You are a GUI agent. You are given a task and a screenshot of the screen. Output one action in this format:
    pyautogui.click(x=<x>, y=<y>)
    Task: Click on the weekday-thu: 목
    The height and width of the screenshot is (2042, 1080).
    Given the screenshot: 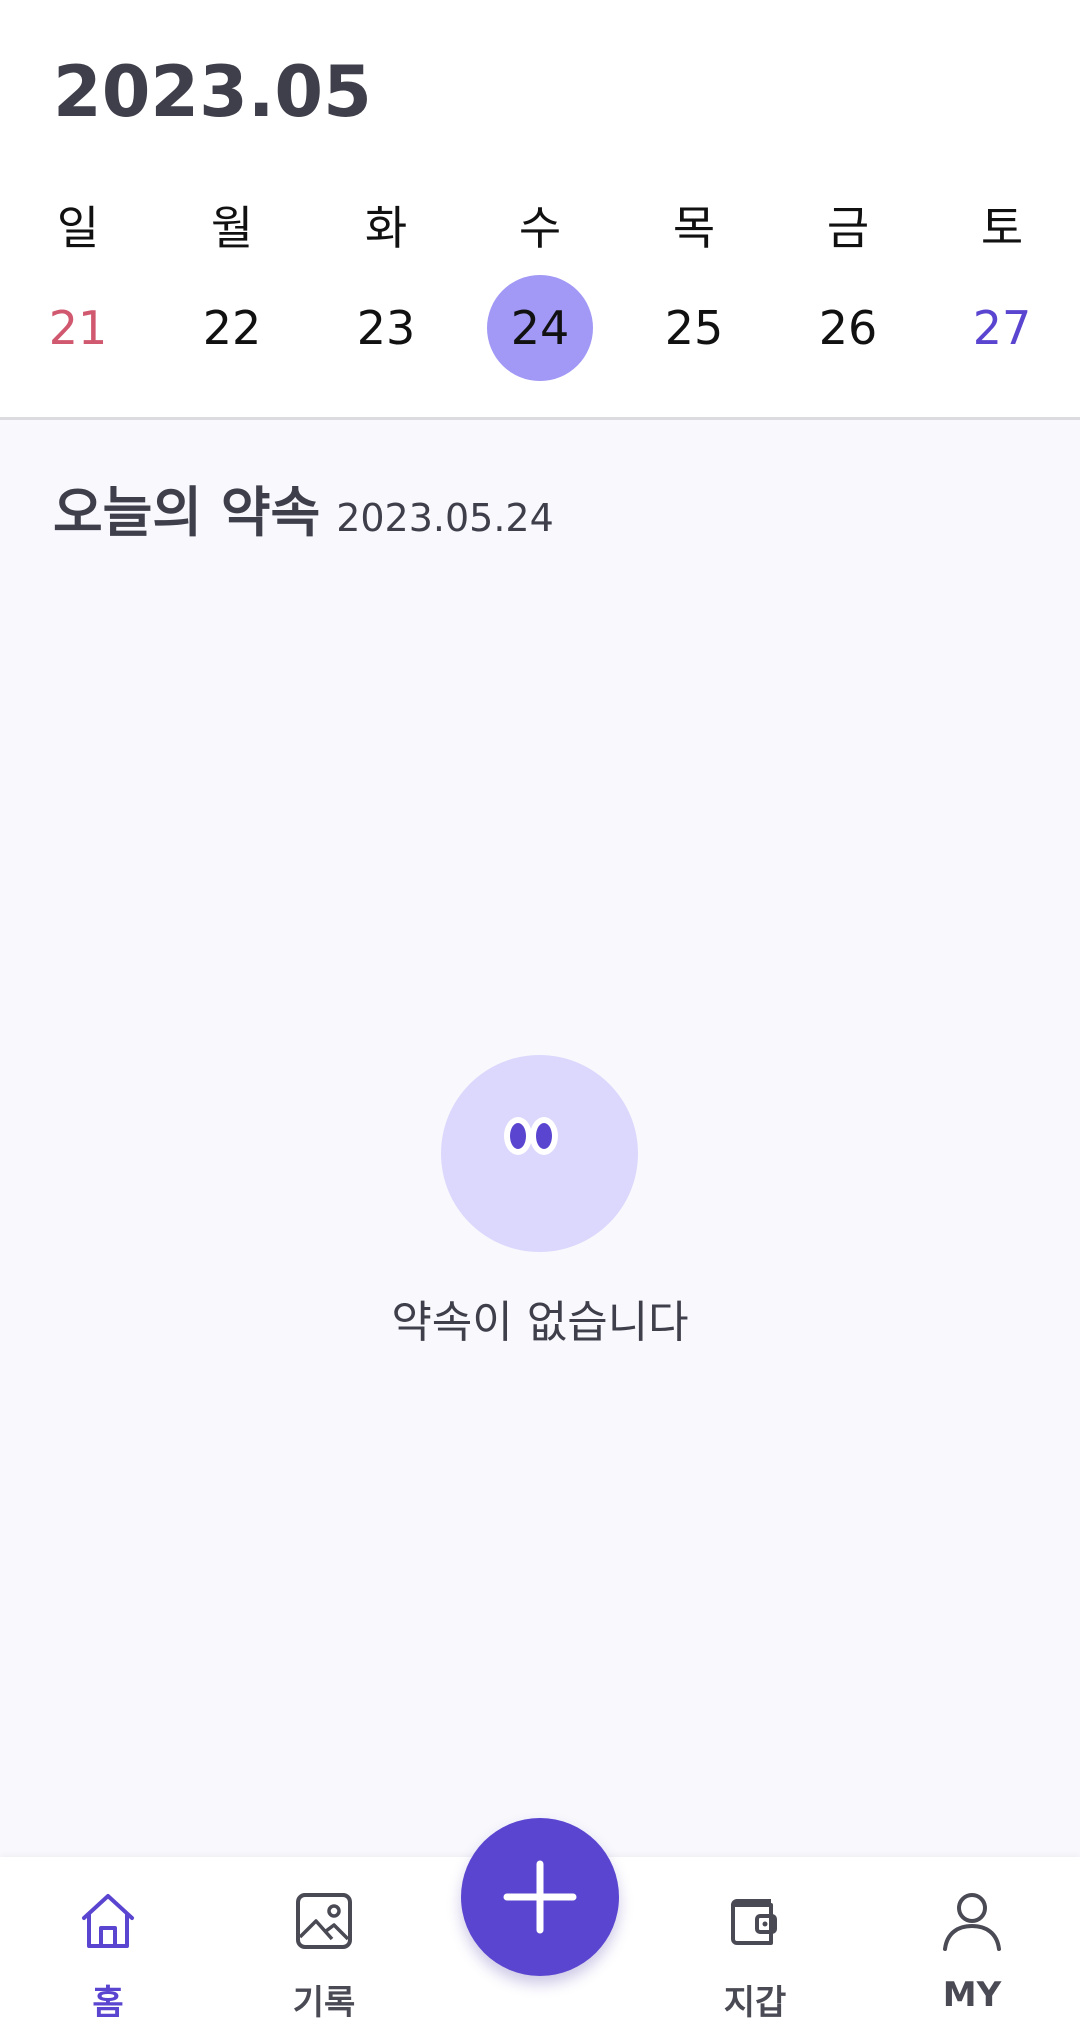 What is the action you would take?
    pyautogui.click(x=694, y=228)
    